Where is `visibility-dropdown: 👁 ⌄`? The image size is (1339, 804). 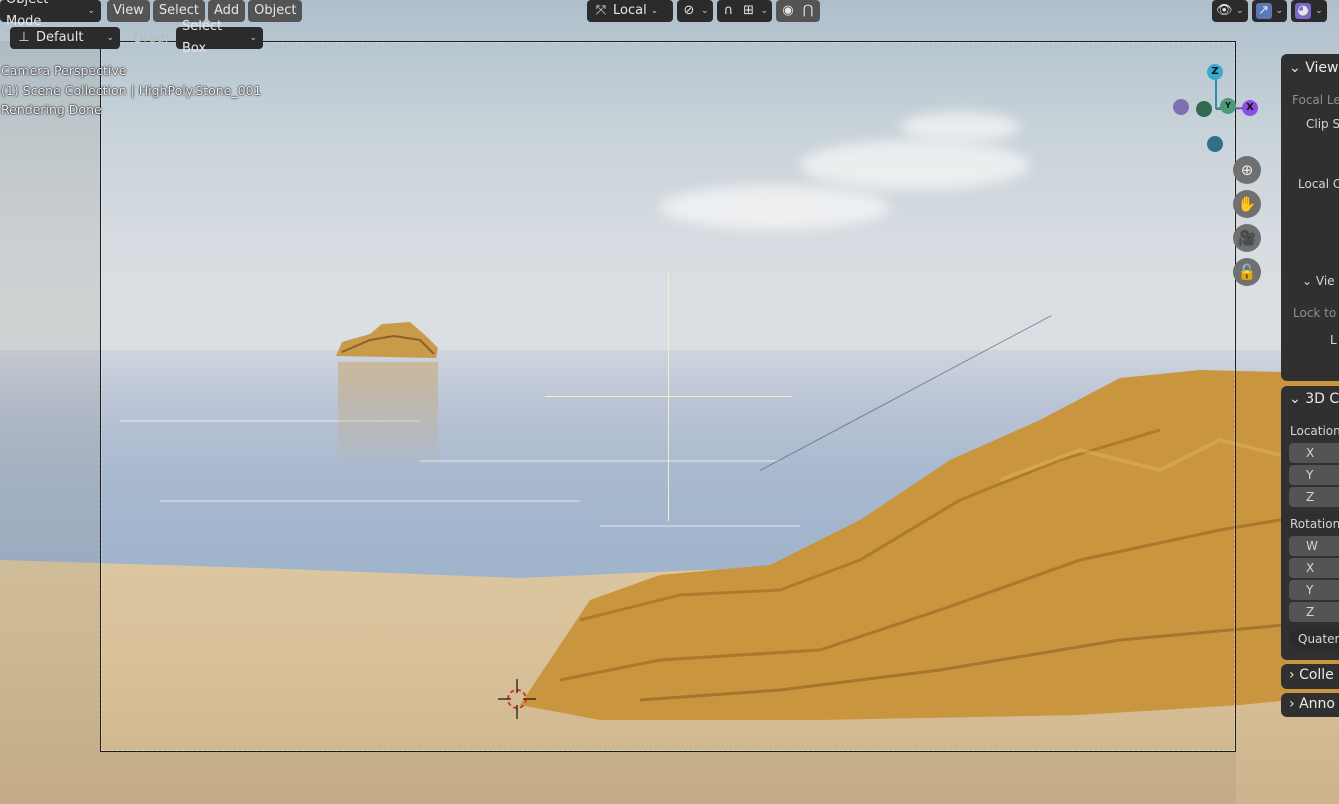
visibility-dropdown: 👁 ⌄ is located at coordinates (1230, 11).